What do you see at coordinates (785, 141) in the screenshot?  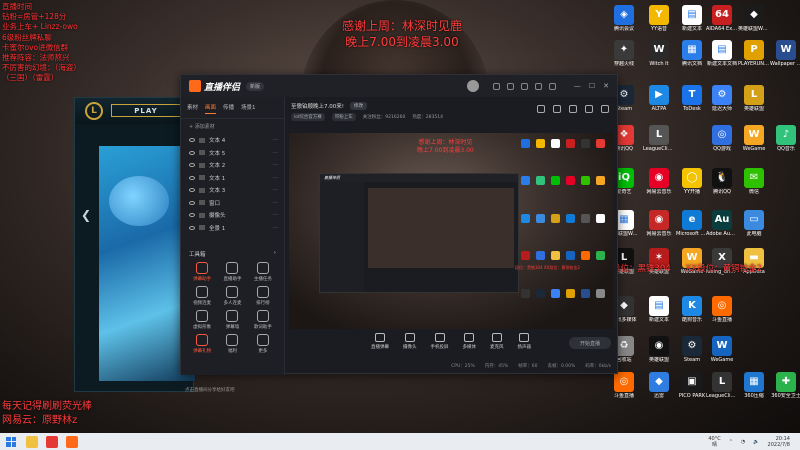 I see `desktop-icon: ♪ QQ音乐` at bounding box center [785, 141].